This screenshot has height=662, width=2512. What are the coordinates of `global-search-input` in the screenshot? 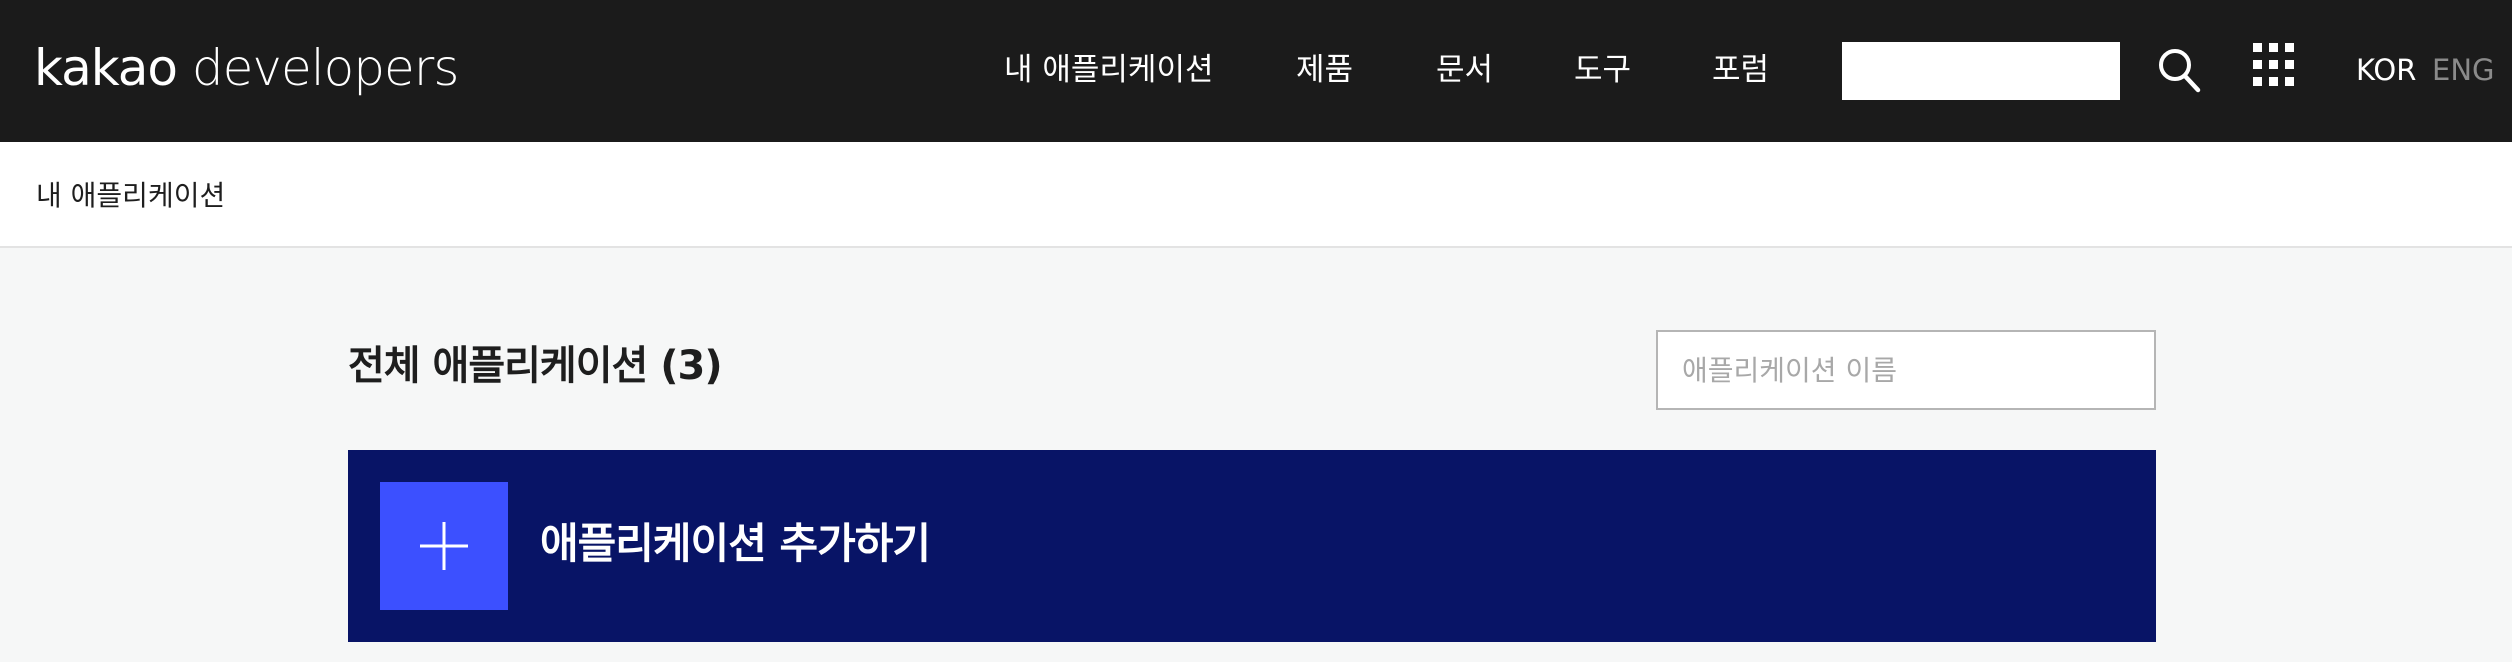 It's located at (1981, 71).